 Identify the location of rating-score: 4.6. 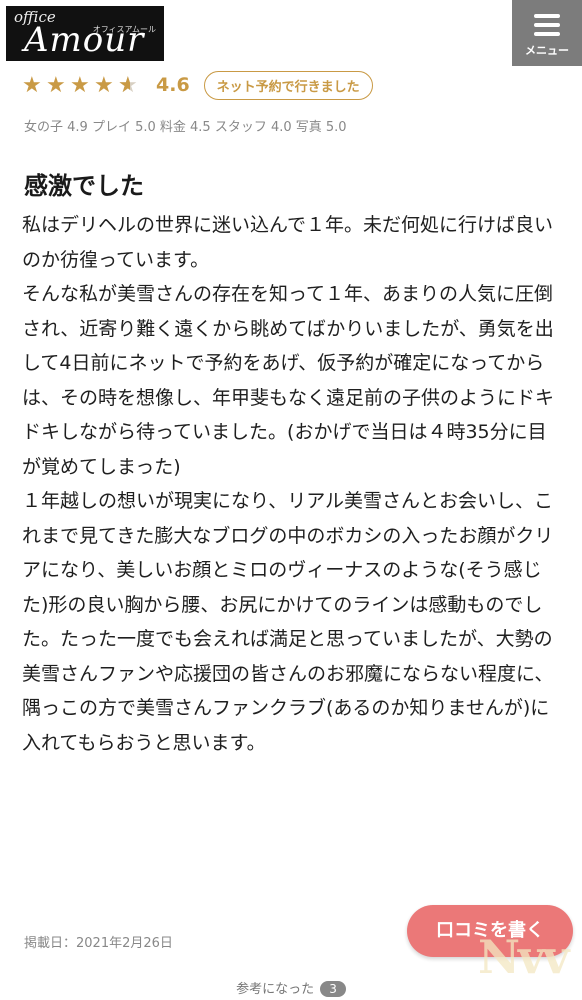
(173, 85).